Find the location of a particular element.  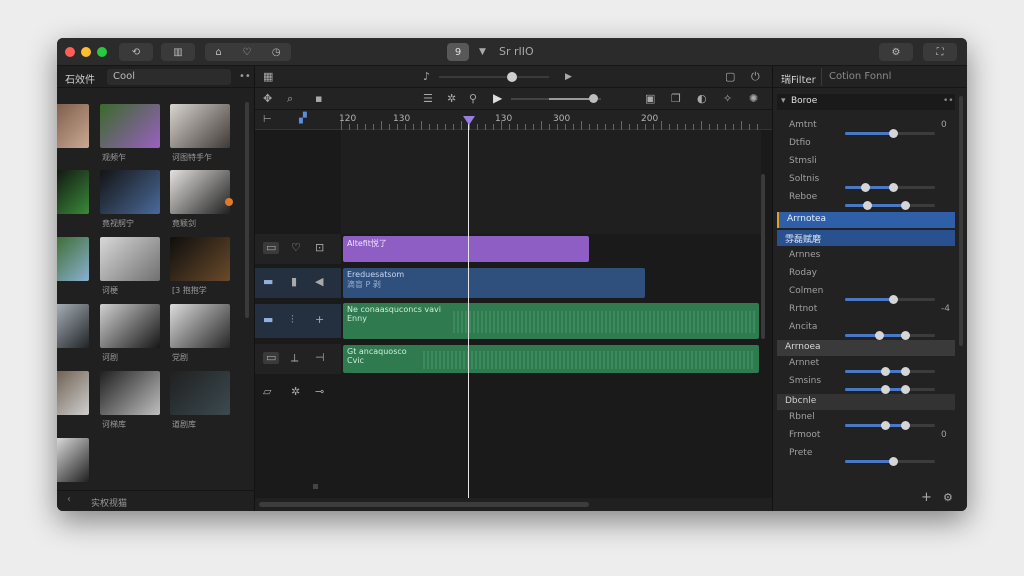

inspector-section-header: ▾ Boroe •• is located at coordinates (866, 102).